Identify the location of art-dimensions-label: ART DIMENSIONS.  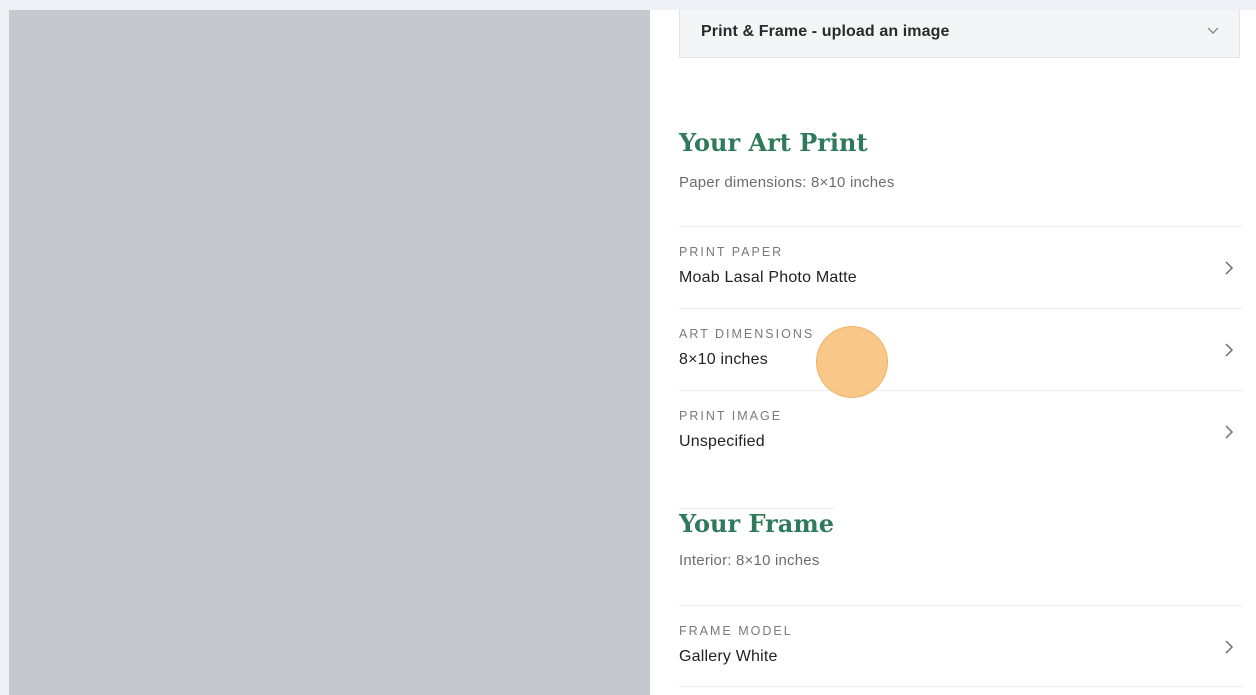
(747, 334).